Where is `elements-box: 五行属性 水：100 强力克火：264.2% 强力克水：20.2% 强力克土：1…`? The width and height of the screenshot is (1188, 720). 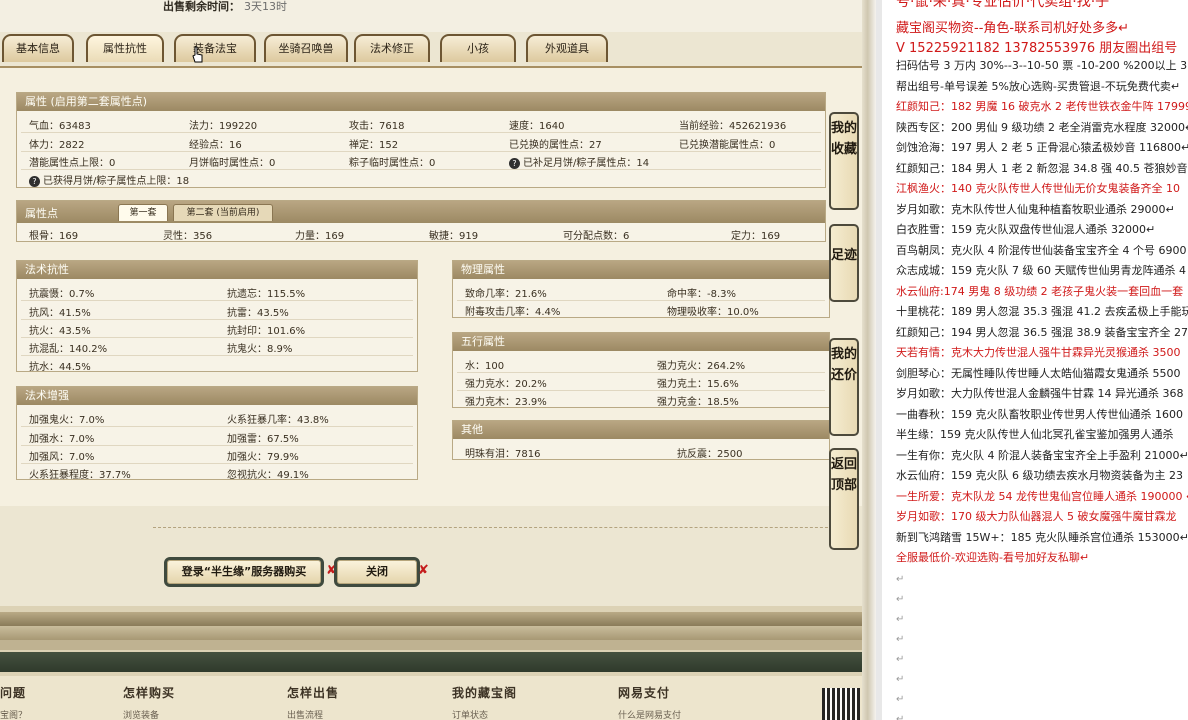
elements-box: 五行属性 水：100 强力克火：264.2% 强力克水：20.2% 强力克土：1… is located at coordinates (641, 370).